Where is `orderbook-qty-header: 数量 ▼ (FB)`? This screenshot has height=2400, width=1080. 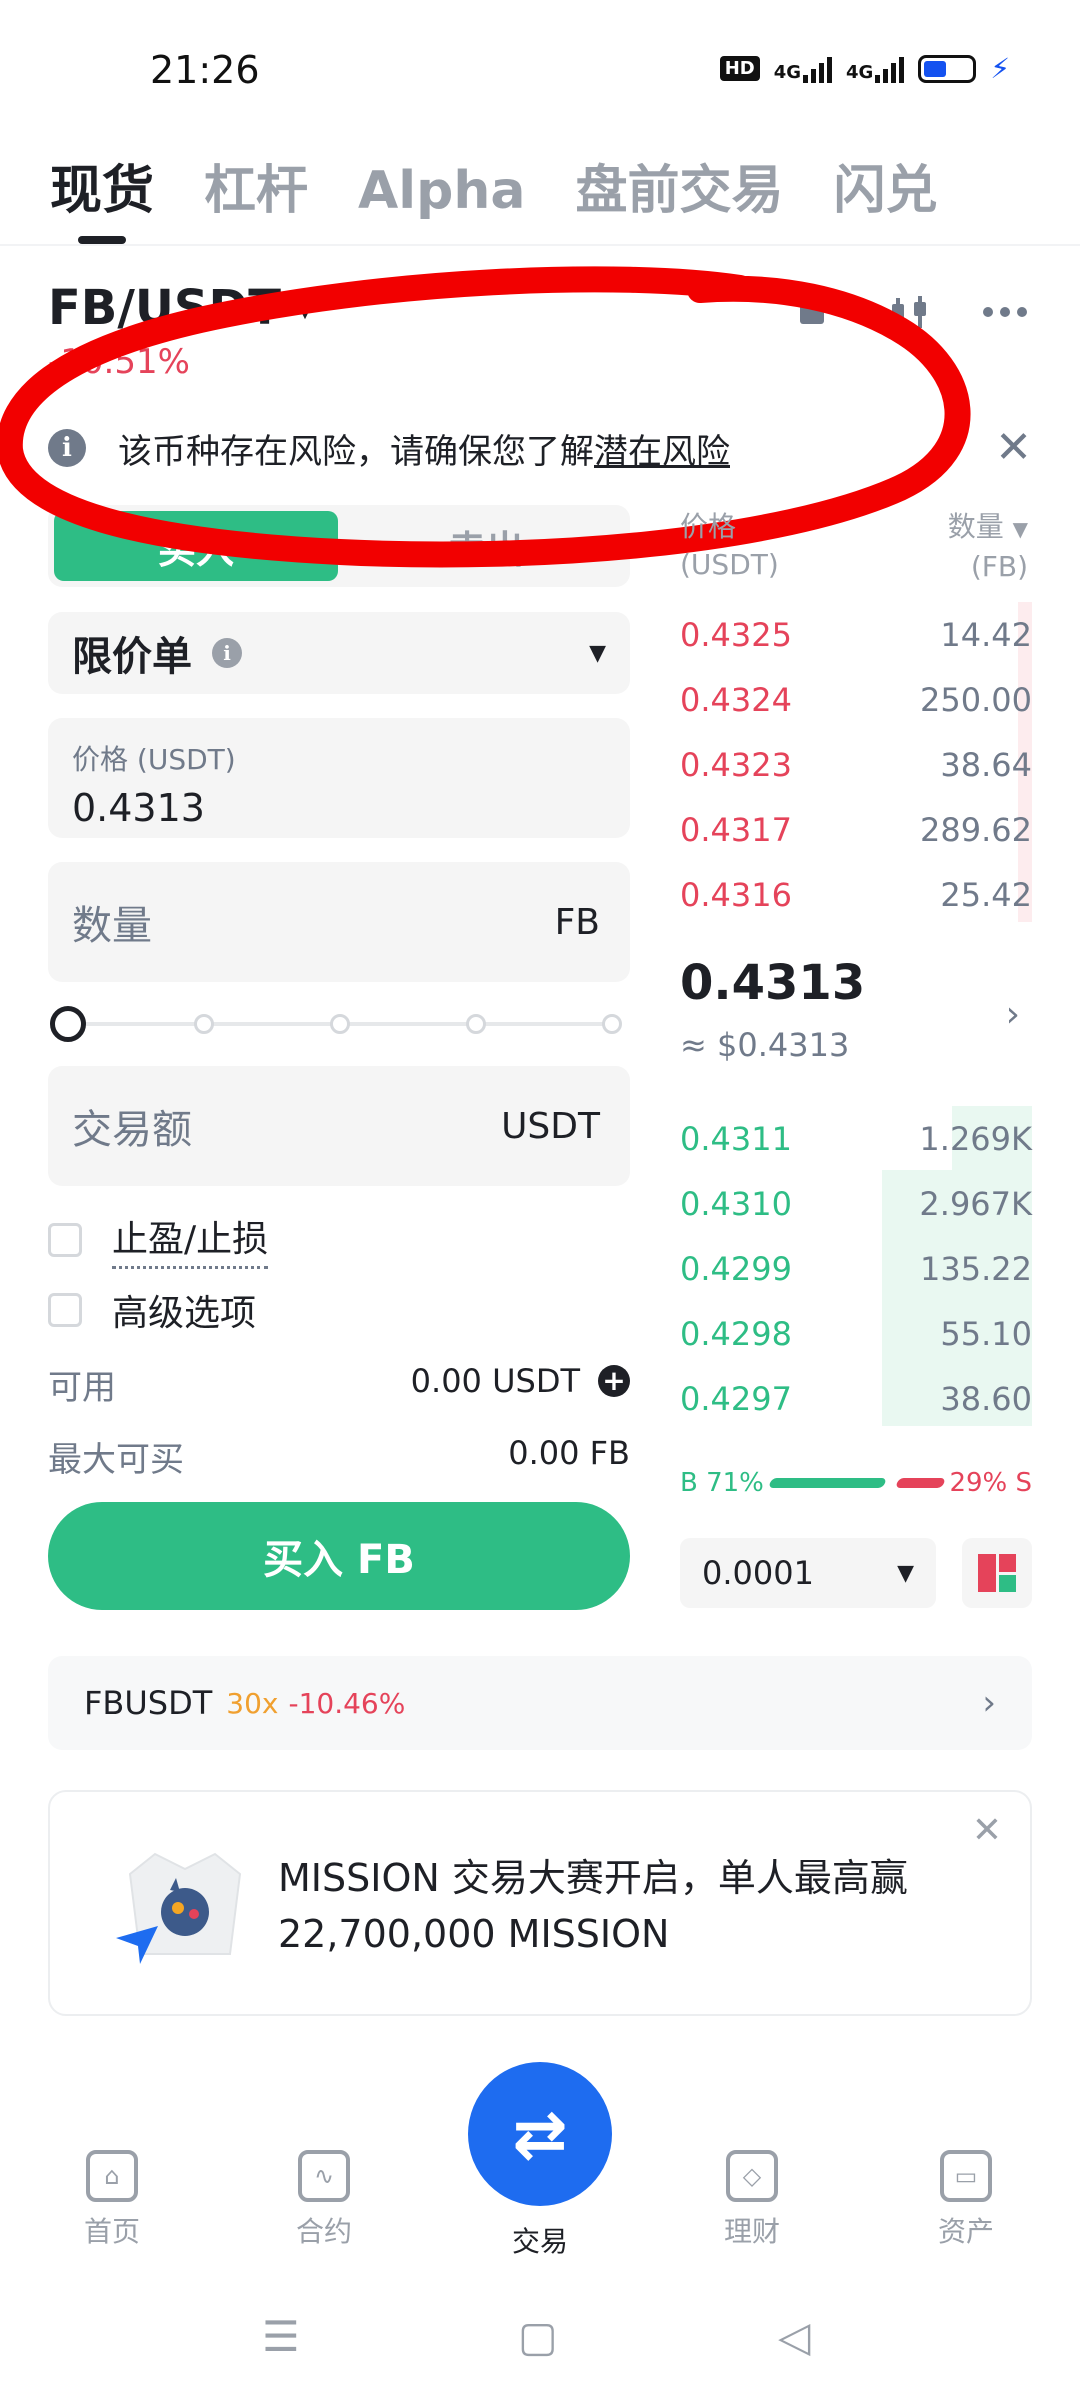 orderbook-qty-header: 数量 ▼ (FB) is located at coordinates (988, 547).